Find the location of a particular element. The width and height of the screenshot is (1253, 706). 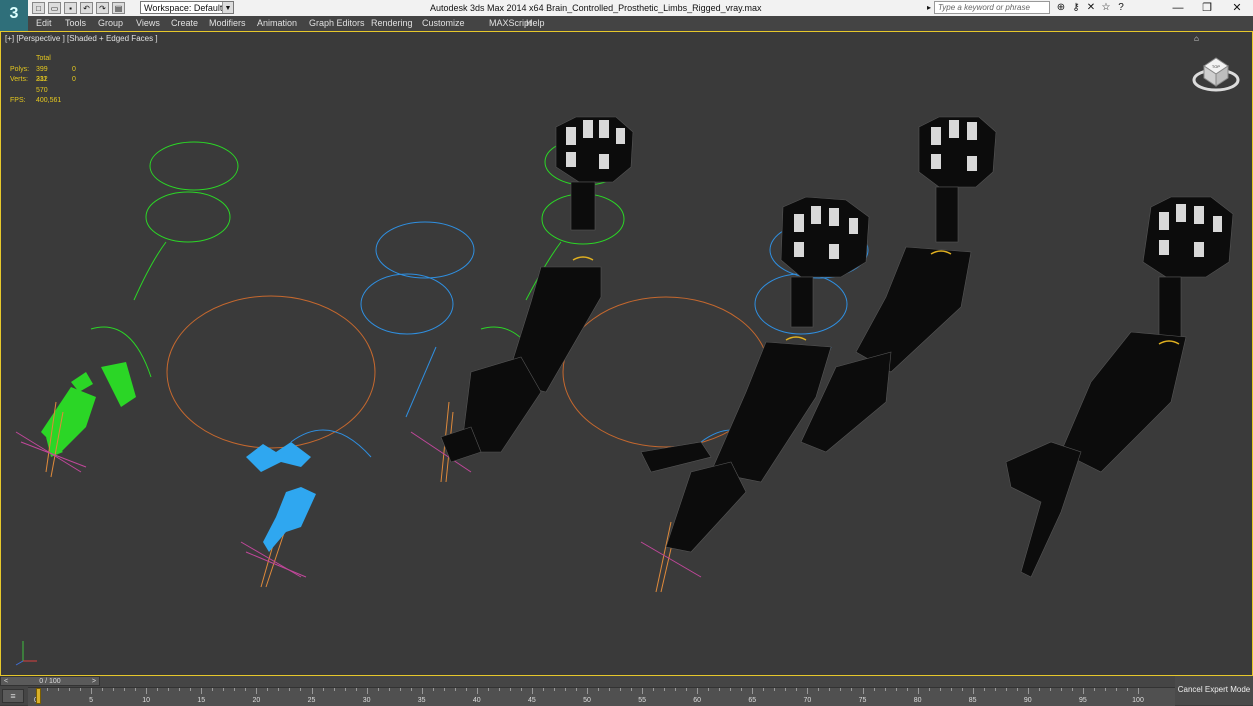

next-frame-button: > is located at coordinates (94, 681).